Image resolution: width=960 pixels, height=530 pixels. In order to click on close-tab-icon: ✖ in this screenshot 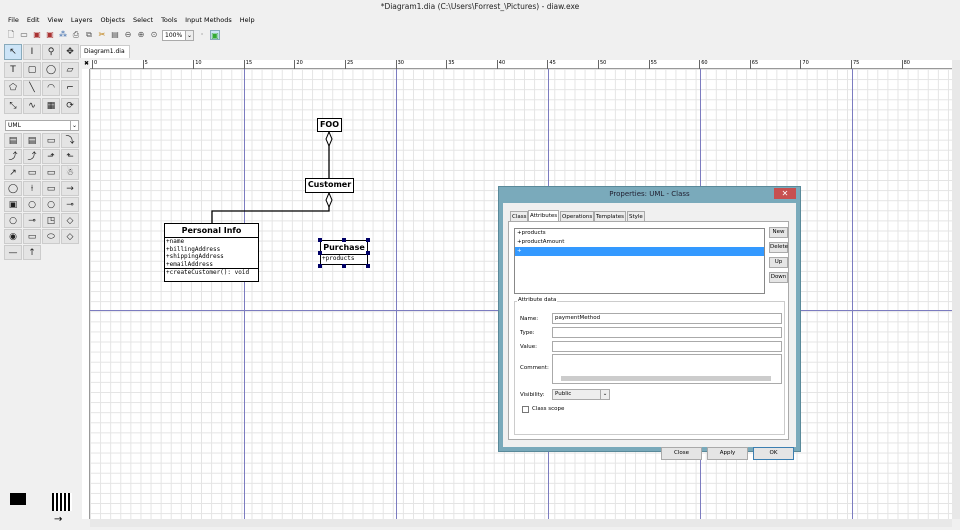, I will do `click(86, 63)`.